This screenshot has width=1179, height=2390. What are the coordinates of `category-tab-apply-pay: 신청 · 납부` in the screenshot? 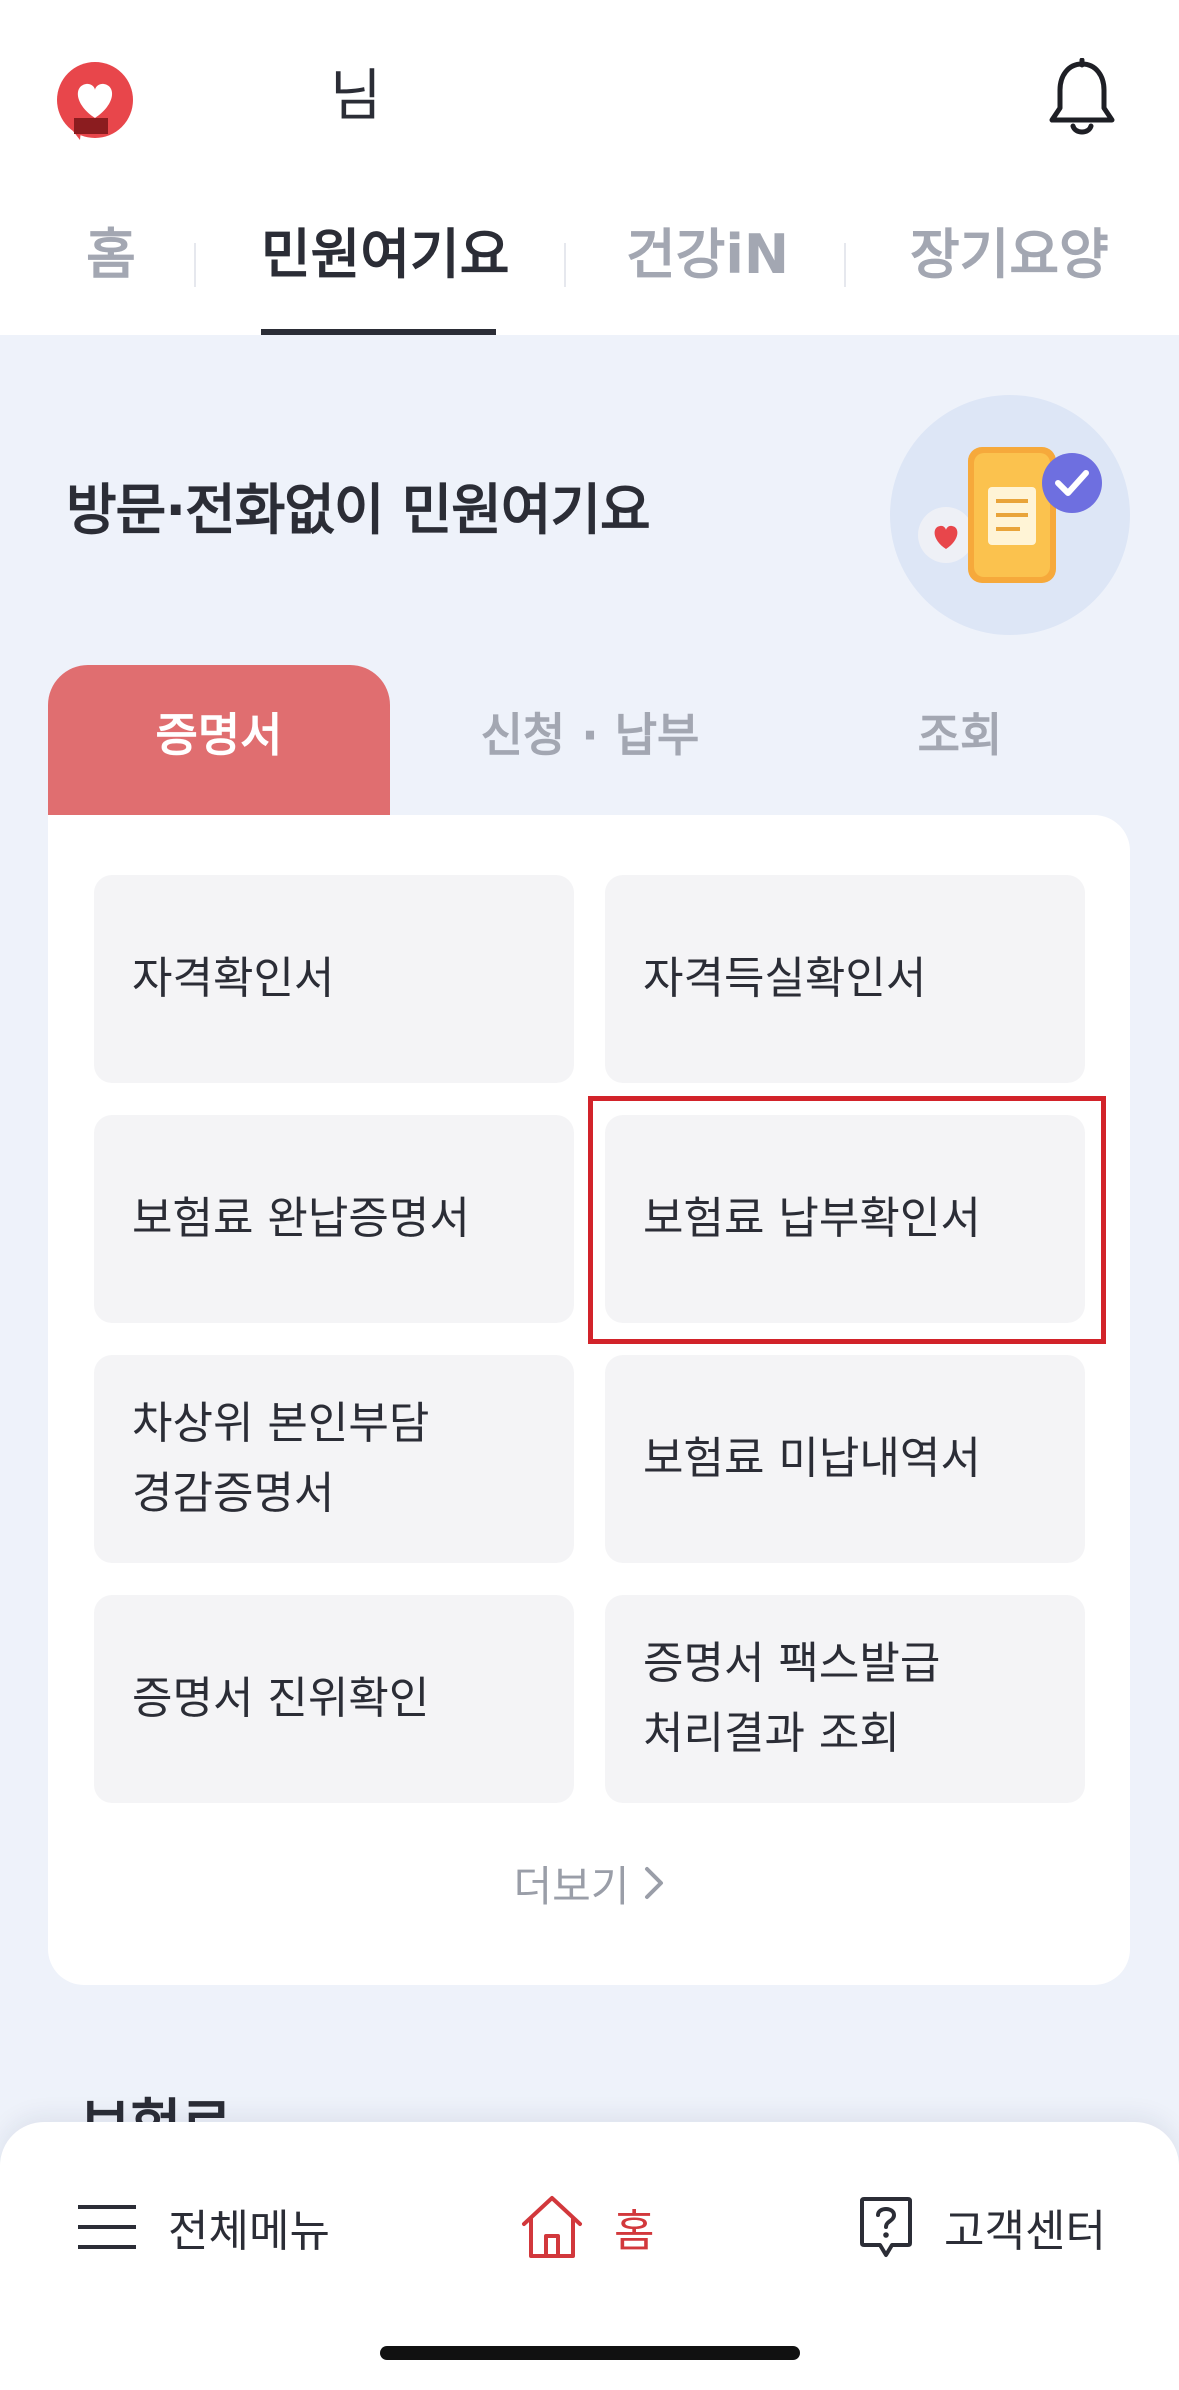 It's located at (590, 740).